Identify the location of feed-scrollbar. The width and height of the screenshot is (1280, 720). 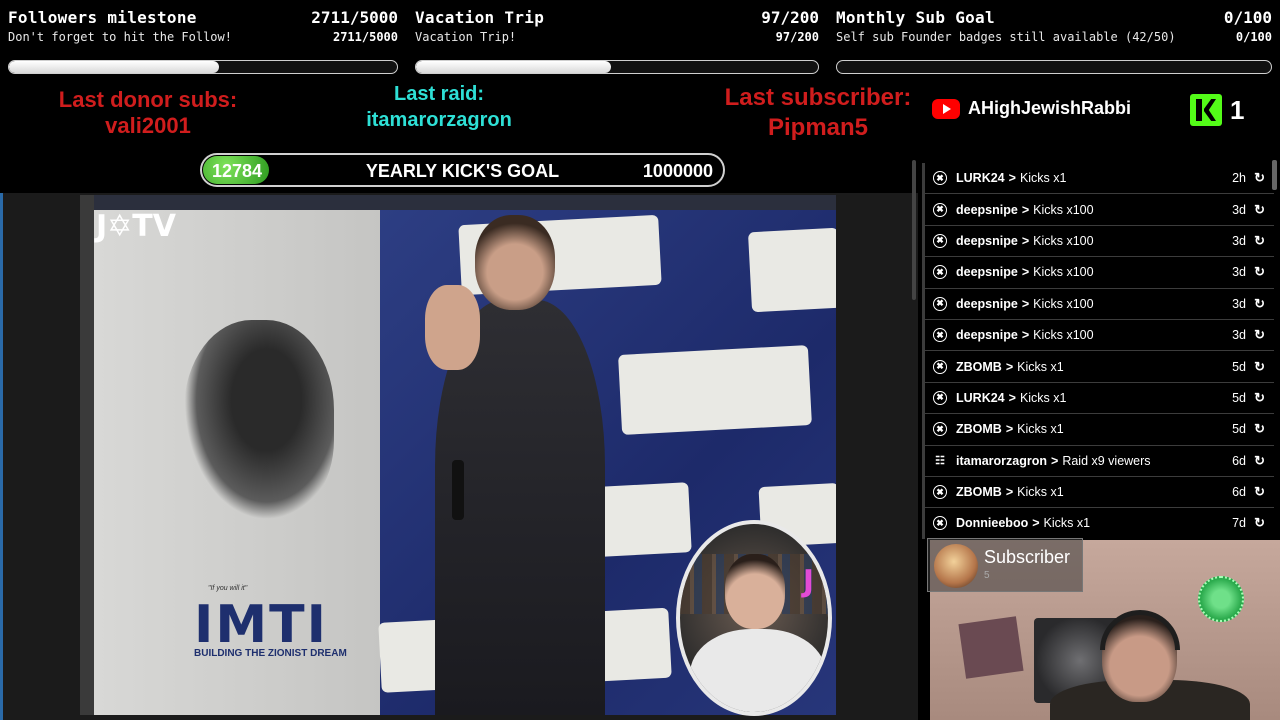
(1274, 175).